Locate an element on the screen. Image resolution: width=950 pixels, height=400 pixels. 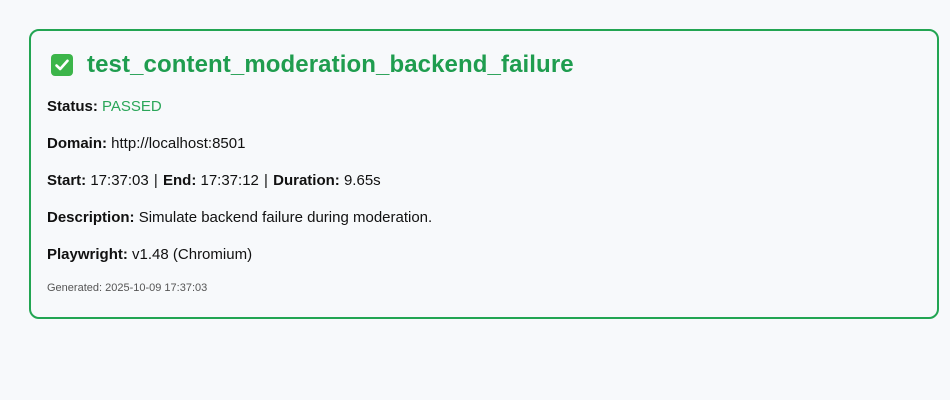
end-value: 17:37:12 is located at coordinates (229, 180).